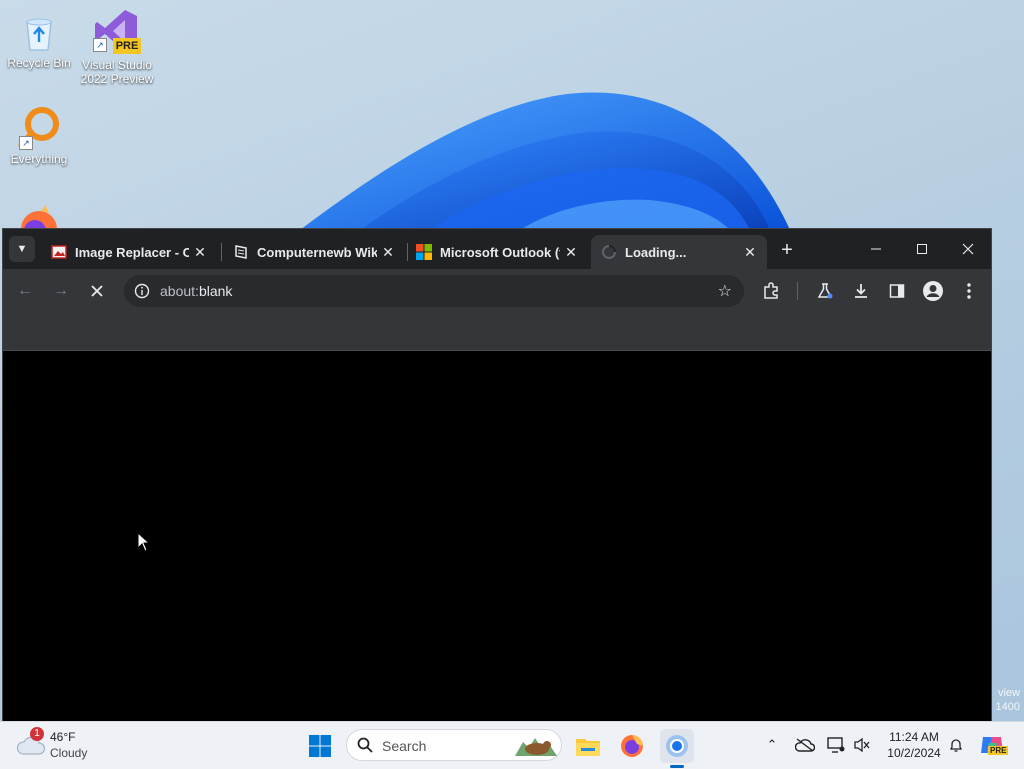 This screenshot has width=1024, height=769. Describe the element at coordinates (787, 250) in the screenshot. I see `new-tab-button: +` at that location.